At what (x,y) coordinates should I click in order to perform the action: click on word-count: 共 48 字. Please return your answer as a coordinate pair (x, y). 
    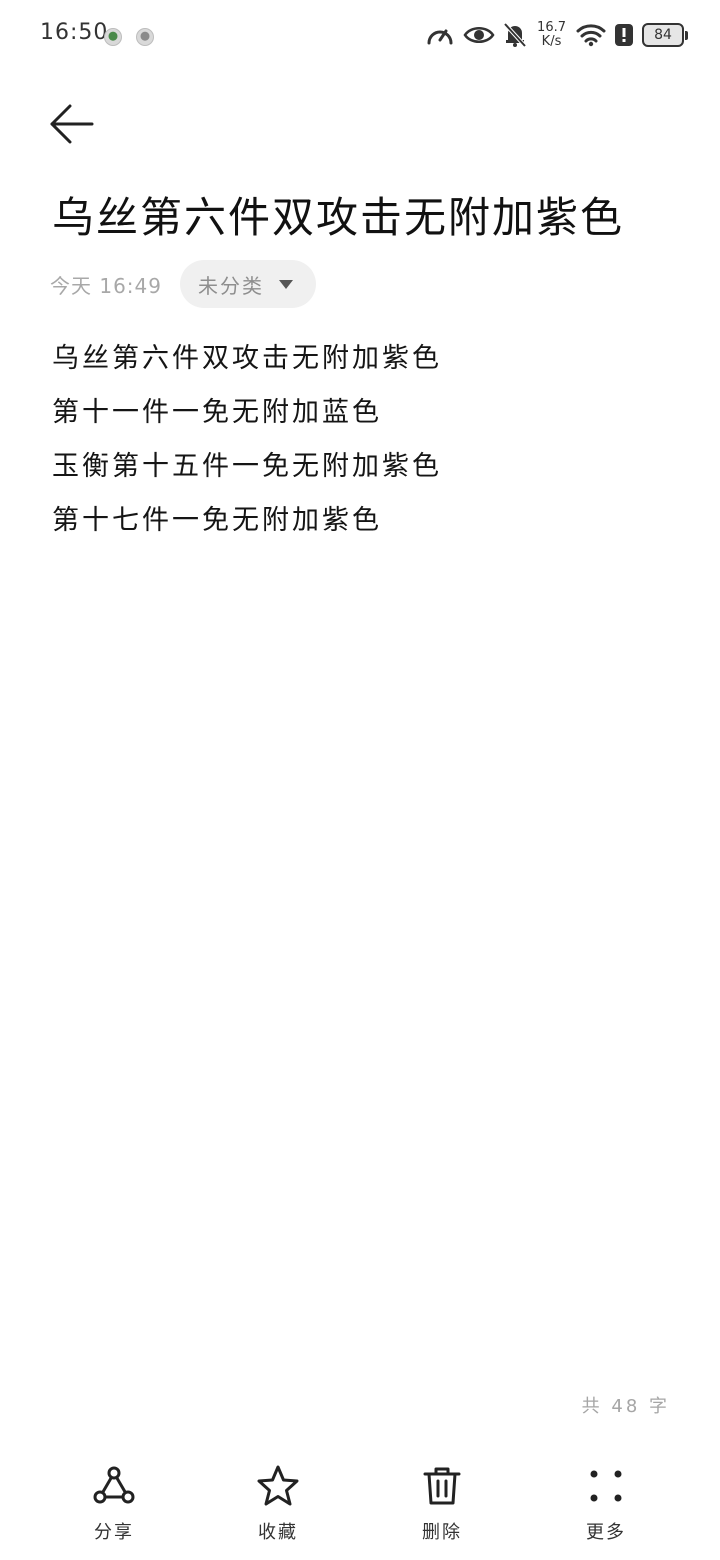
    Looking at the image, I should click on (625, 1406).